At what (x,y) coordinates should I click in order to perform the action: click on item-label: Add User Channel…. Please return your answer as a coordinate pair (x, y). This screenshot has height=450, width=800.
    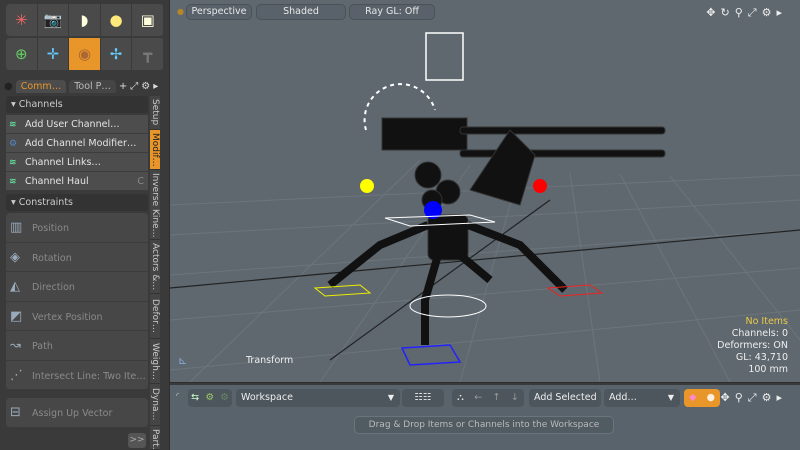
    Looking at the image, I should click on (72, 124).